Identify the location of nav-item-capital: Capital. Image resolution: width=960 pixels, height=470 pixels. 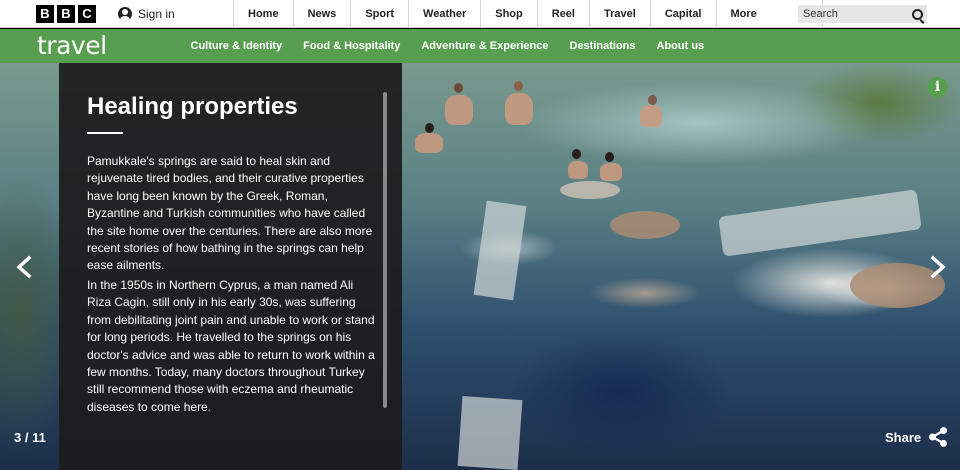
(682, 14).